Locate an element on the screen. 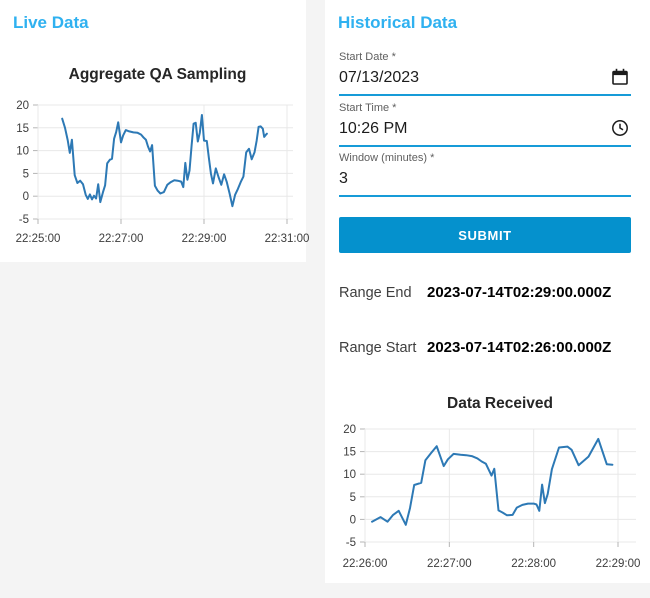 Image resolution: width=650 pixels, height=598 pixels. start-date-input is located at coordinates (471, 78).